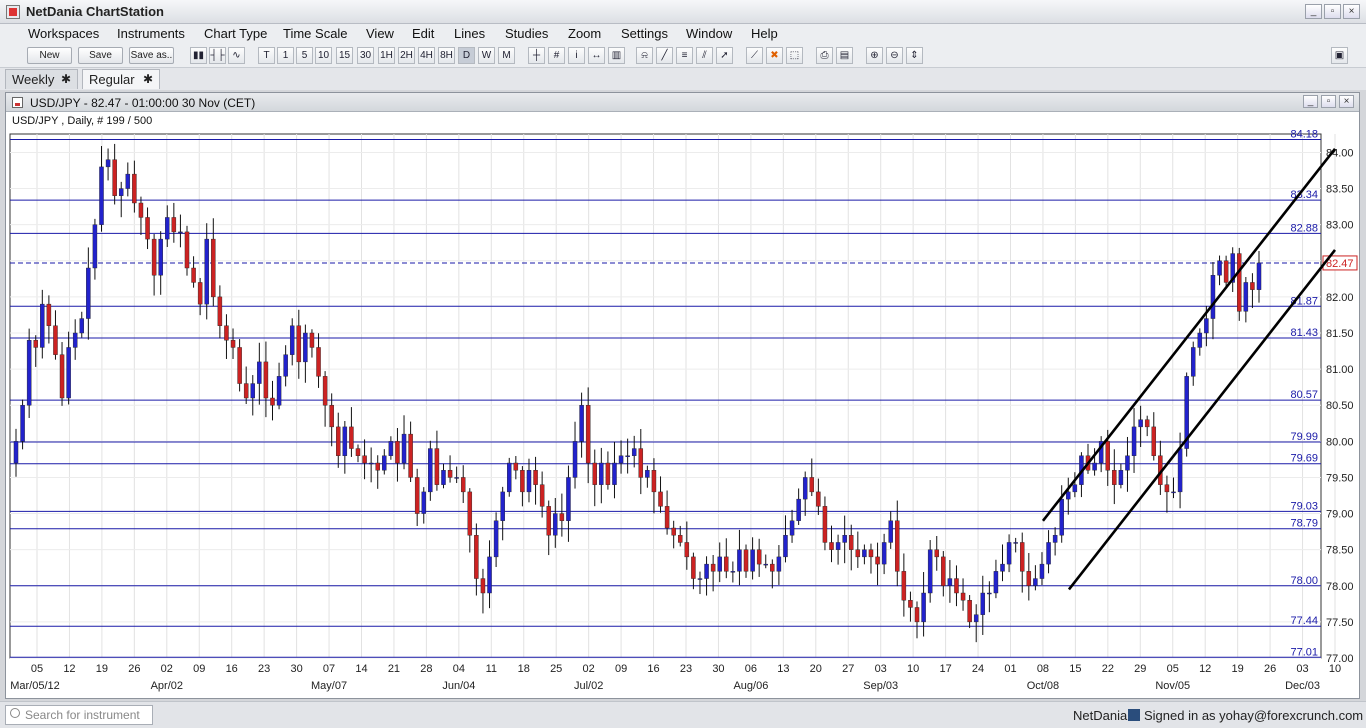 The height and width of the screenshot is (728, 1366). Describe the element at coordinates (524, 669) in the screenshot. I see `x-tick-label: 18` at that location.